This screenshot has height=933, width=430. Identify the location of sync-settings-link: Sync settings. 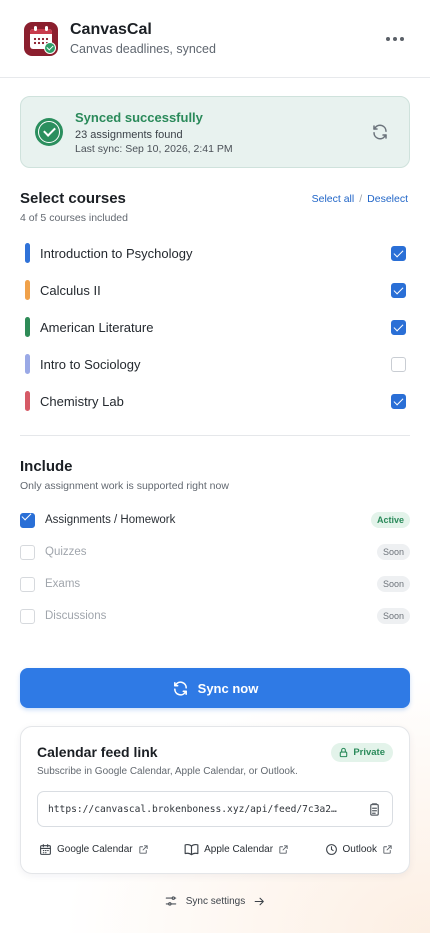
(215, 901).